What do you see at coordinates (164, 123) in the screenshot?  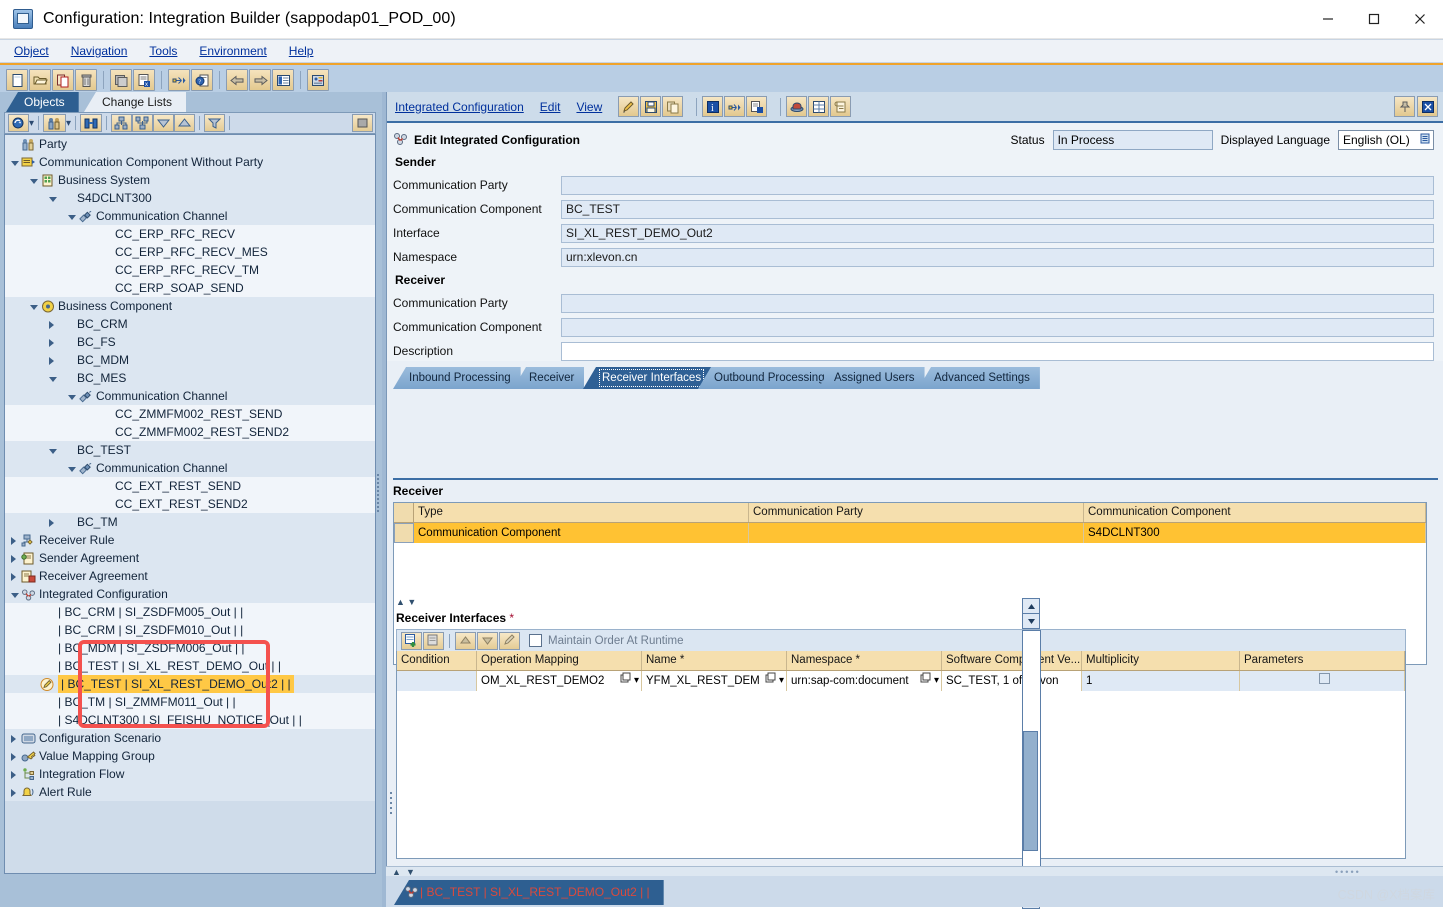 I see `expand-all-icon` at bounding box center [164, 123].